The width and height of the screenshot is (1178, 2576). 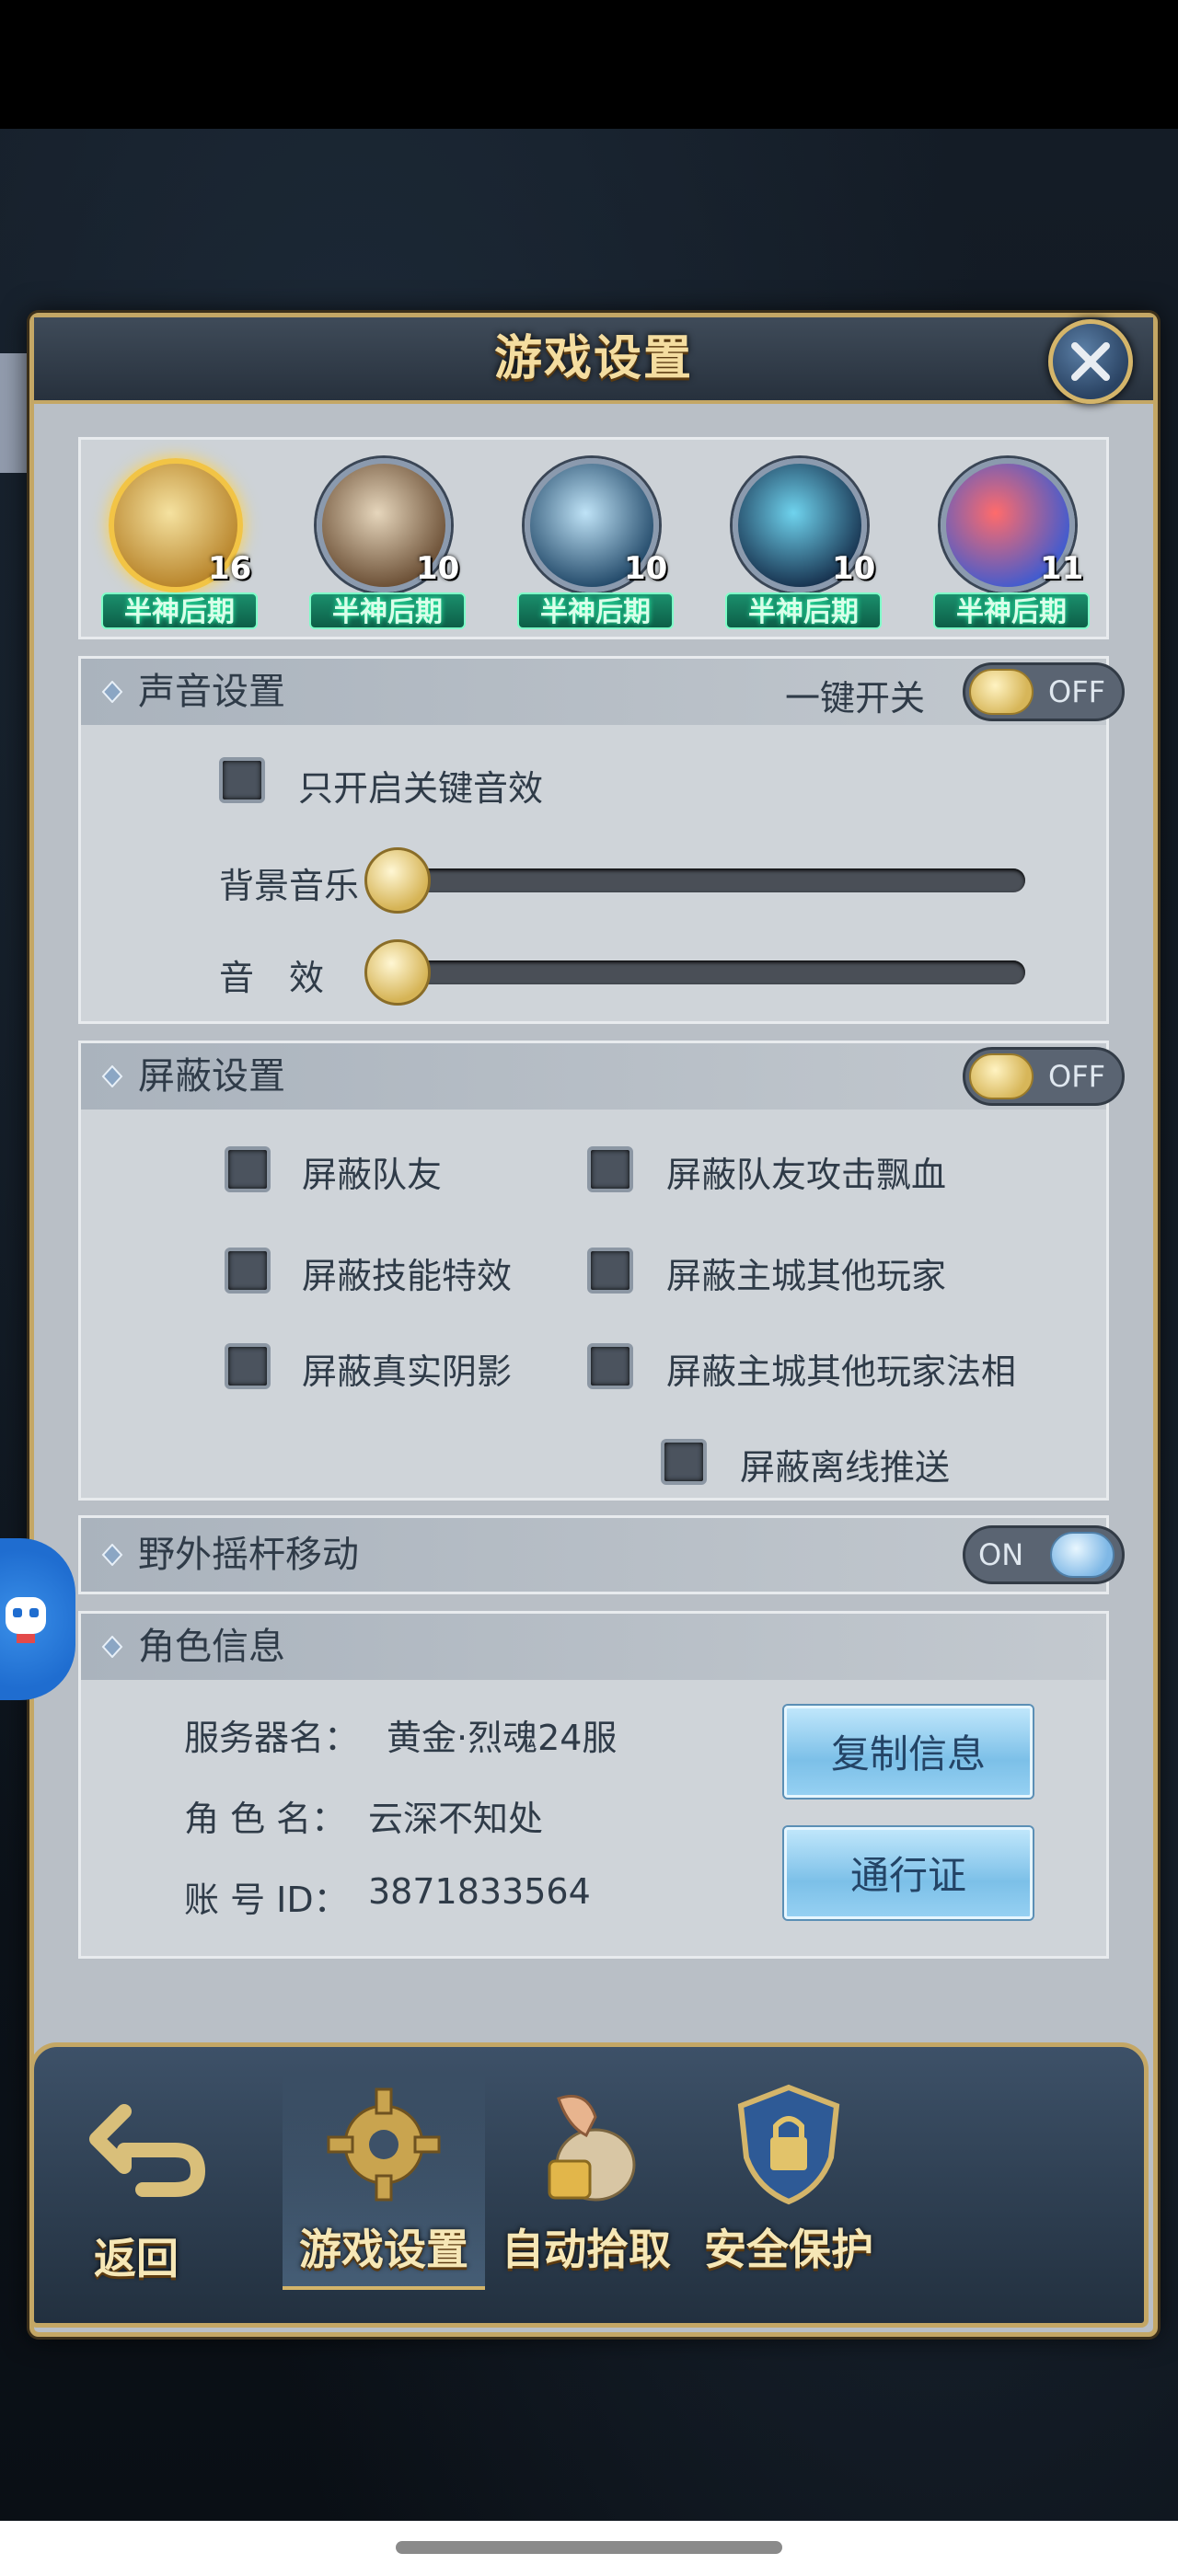 What do you see at coordinates (456, 1819) in the screenshot?
I see `role-name-value: 云深不知处` at bounding box center [456, 1819].